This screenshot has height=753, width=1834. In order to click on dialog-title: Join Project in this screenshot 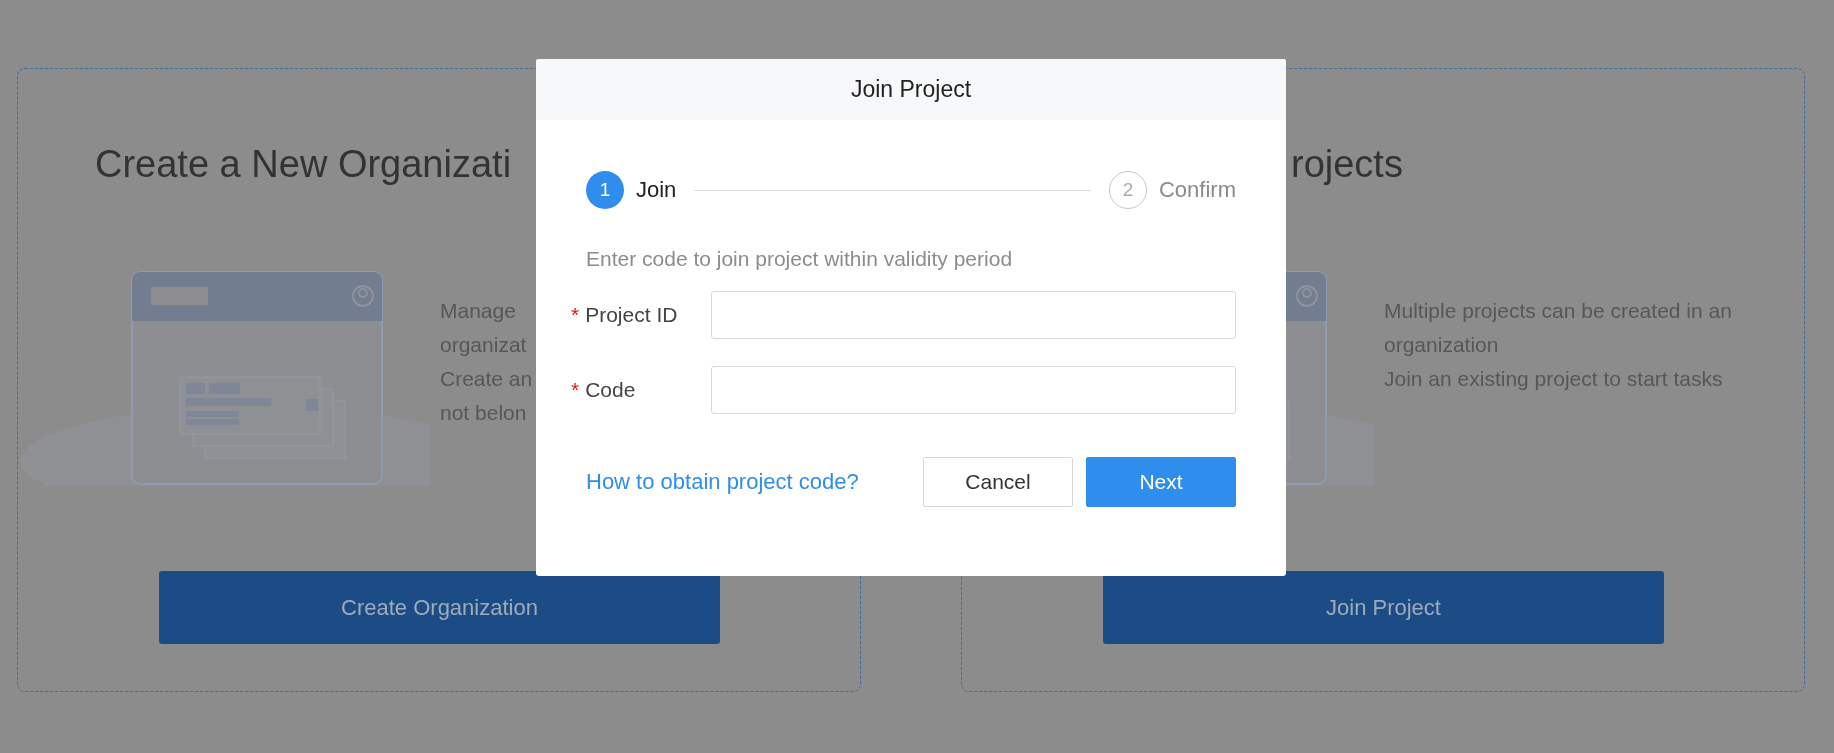, I will do `click(911, 89)`.